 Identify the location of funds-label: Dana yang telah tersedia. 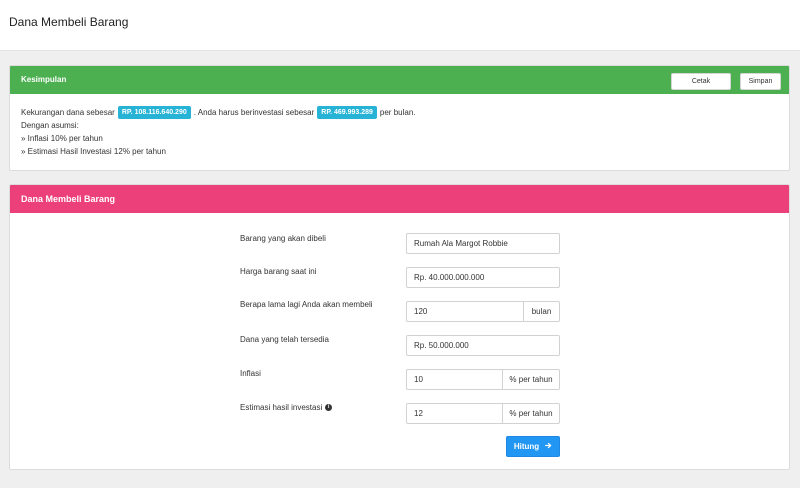
(284, 339).